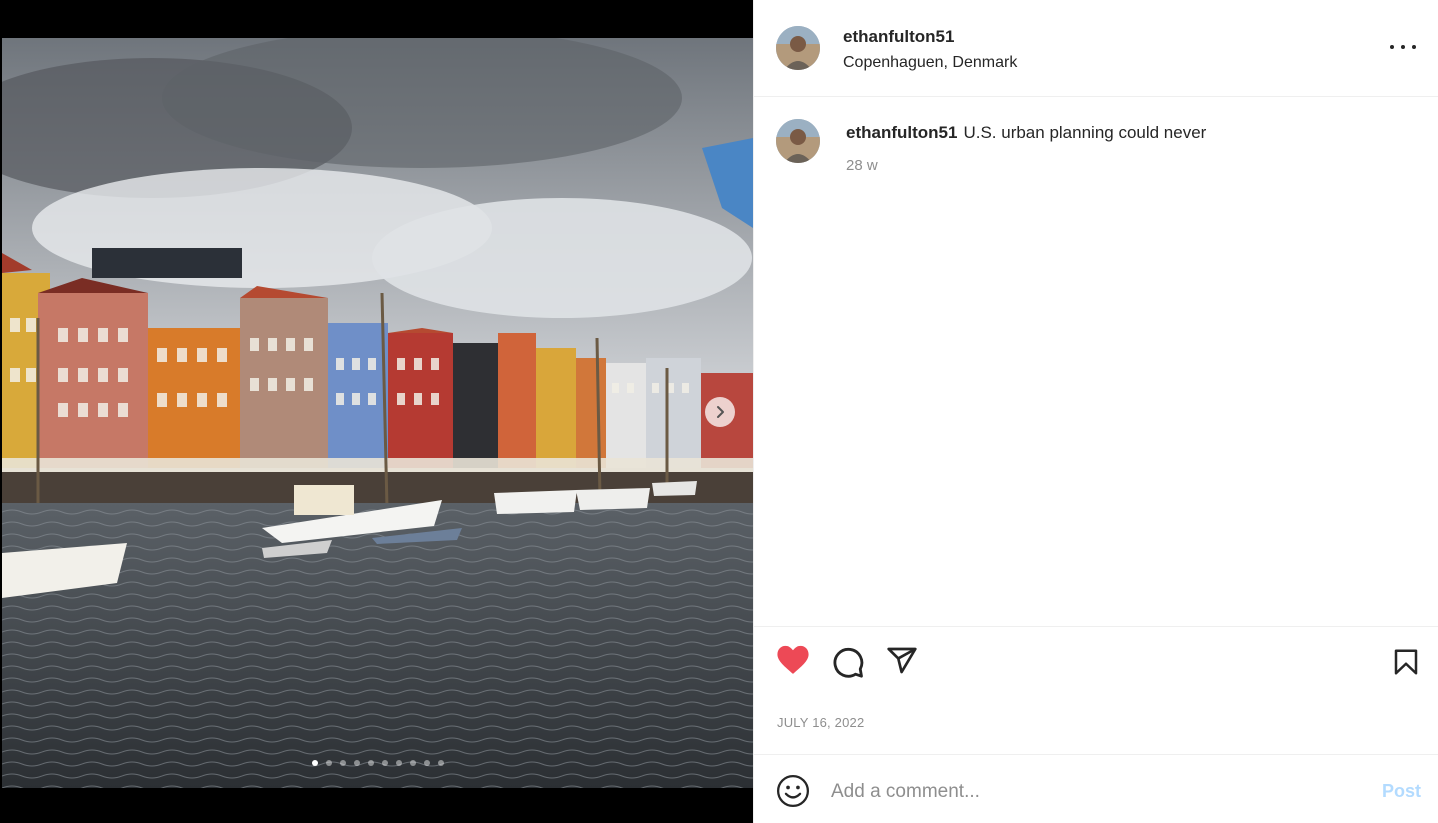 The height and width of the screenshot is (823, 1438). I want to click on author-username: ethanfulton51, so click(898, 37).